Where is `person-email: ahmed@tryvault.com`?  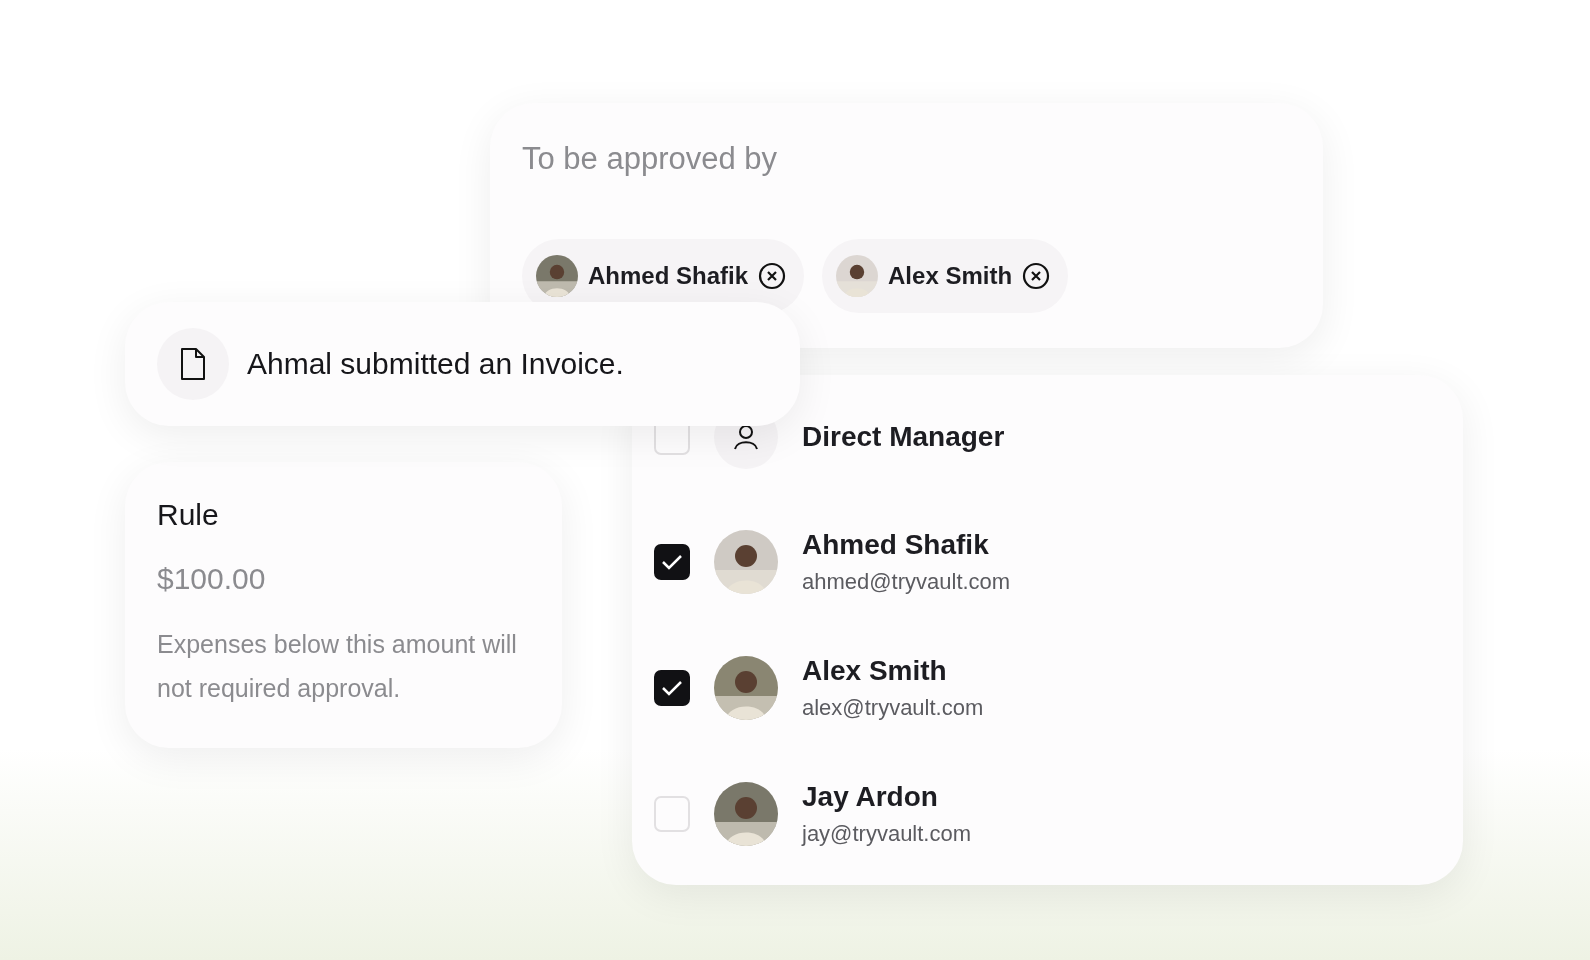 person-email: ahmed@tryvault.com is located at coordinates (906, 582).